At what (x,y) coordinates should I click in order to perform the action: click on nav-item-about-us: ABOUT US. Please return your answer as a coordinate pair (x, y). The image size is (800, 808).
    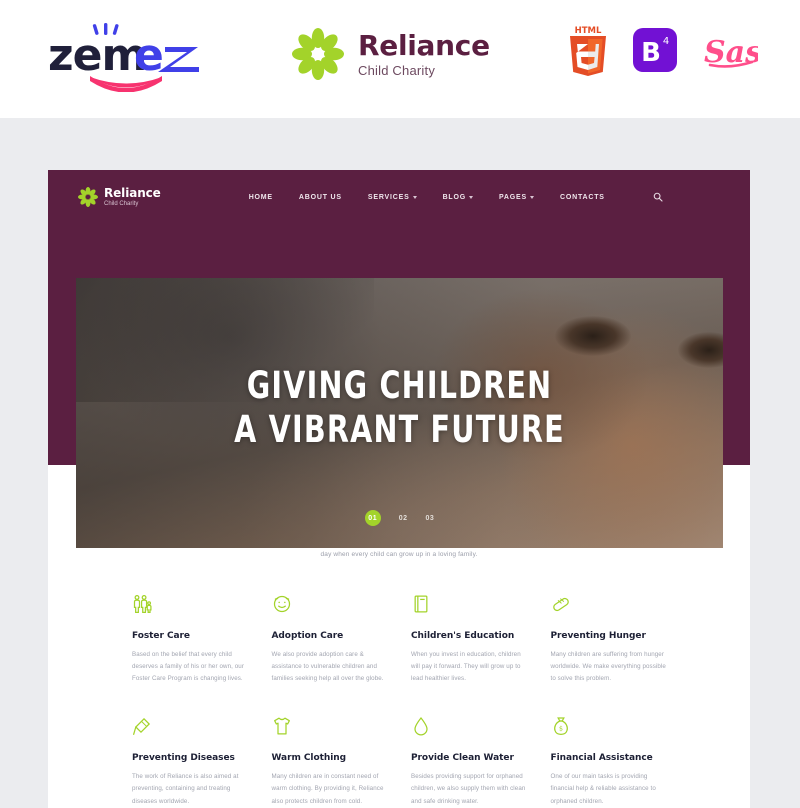
    Looking at the image, I should click on (320, 197).